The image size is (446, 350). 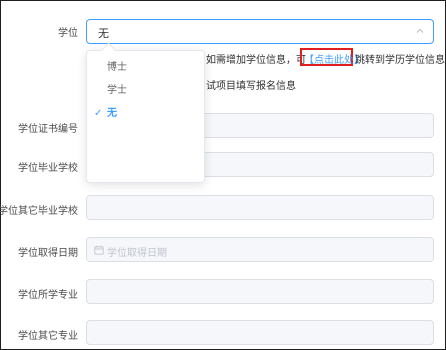 I want to click on check-icon: ✓, so click(x=98, y=113).